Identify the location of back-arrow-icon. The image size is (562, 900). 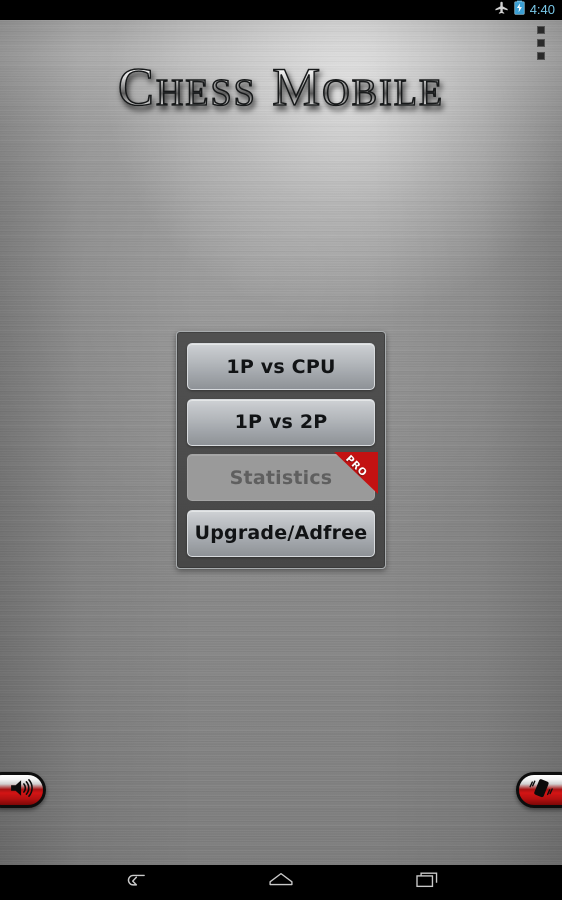
(135, 882).